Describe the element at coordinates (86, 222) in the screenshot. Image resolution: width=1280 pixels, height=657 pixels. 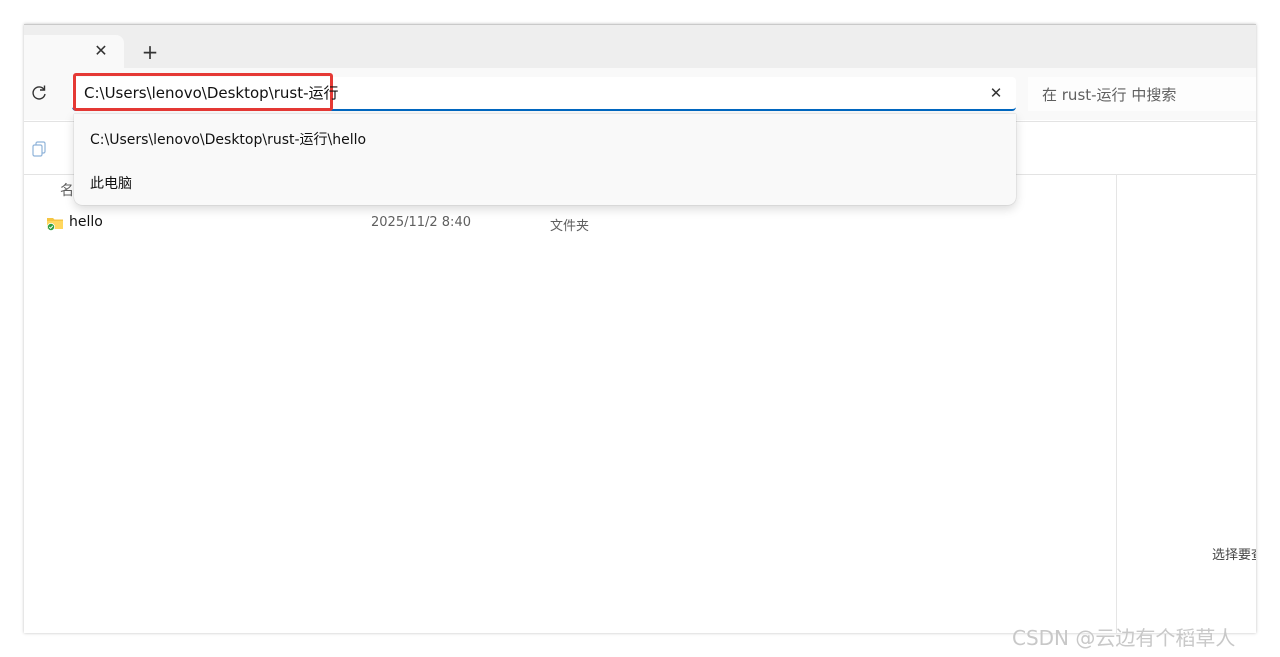
I see `file-name: hello` at that location.